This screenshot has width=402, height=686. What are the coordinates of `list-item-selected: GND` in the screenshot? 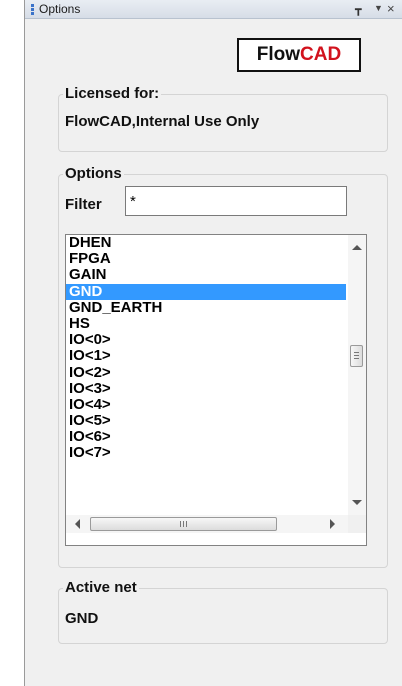 It's located at (206, 291).